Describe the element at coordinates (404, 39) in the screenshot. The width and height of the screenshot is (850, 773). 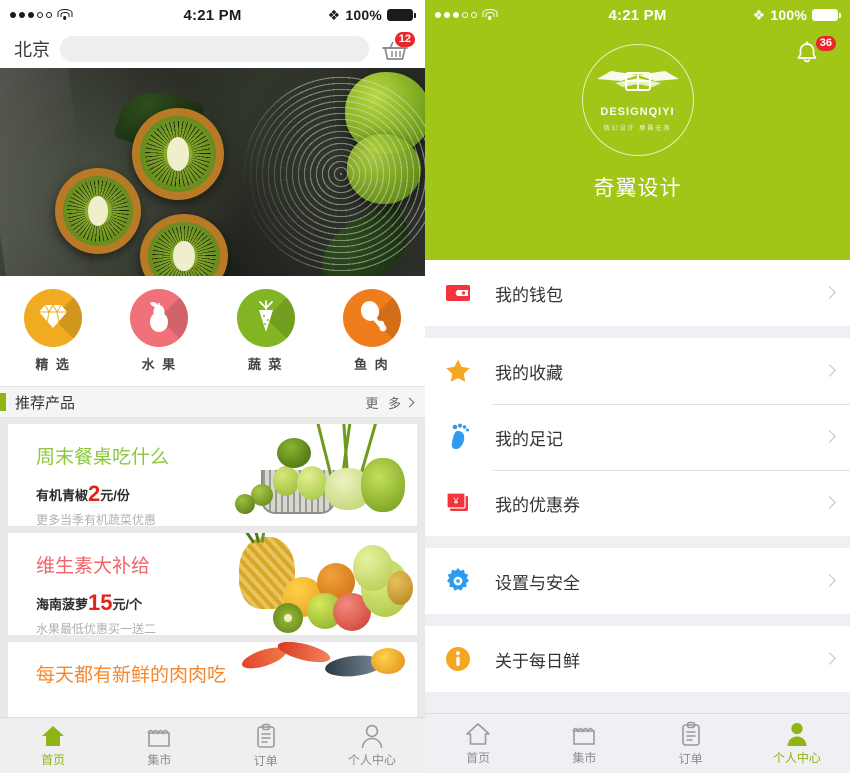
I see `cart-badge: 12` at that location.